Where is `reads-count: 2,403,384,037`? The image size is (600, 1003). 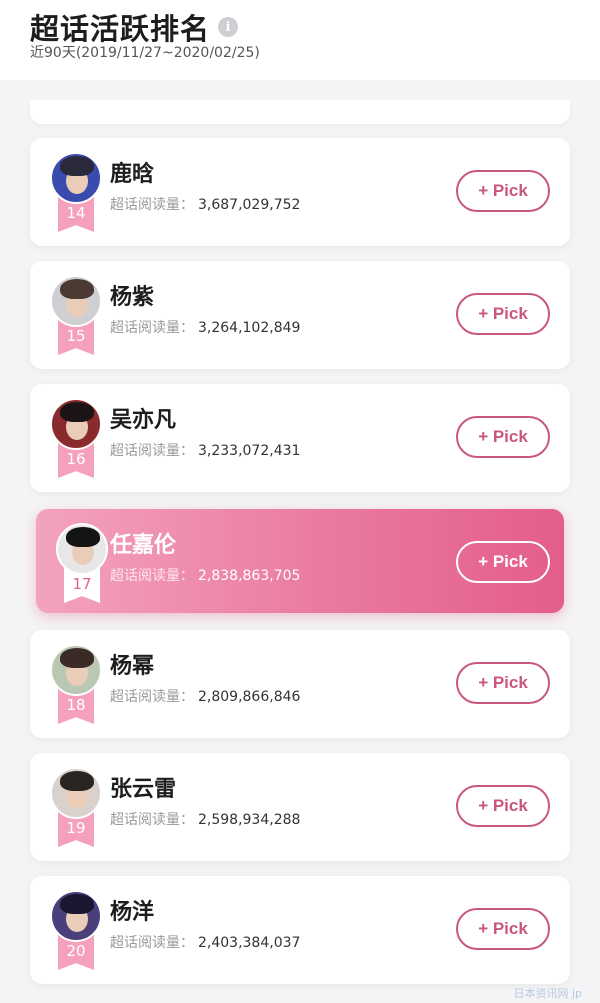
reads-count: 2,403,384,037 is located at coordinates (249, 943).